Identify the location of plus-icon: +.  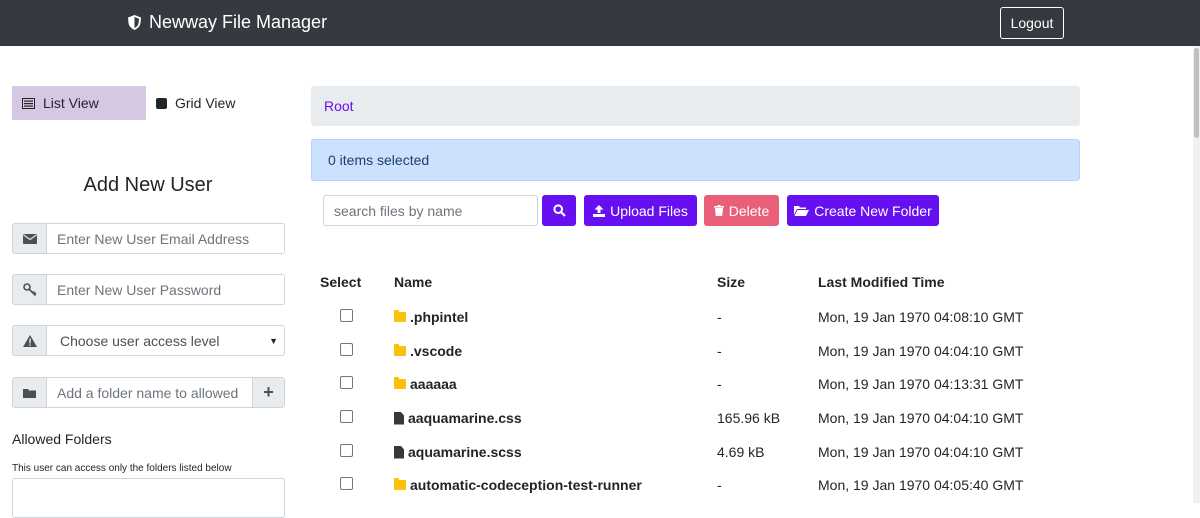
(268, 392).